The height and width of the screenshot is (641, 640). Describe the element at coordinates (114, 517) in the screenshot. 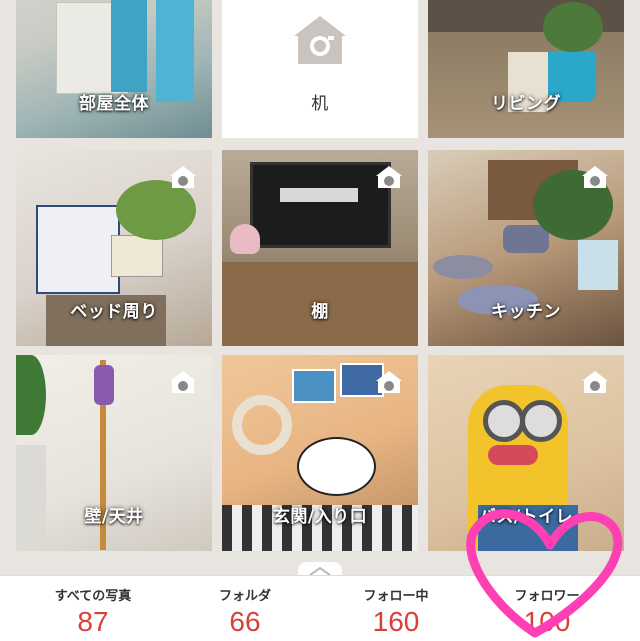

I see `folder-label: 壁/天井` at that location.